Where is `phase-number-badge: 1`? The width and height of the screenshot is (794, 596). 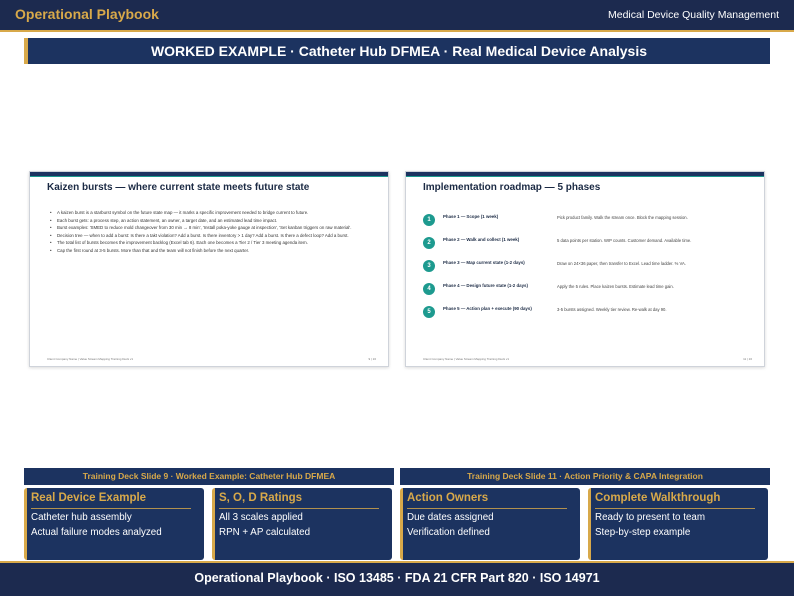 phase-number-badge: 1 is located at coordinates (429, 220).